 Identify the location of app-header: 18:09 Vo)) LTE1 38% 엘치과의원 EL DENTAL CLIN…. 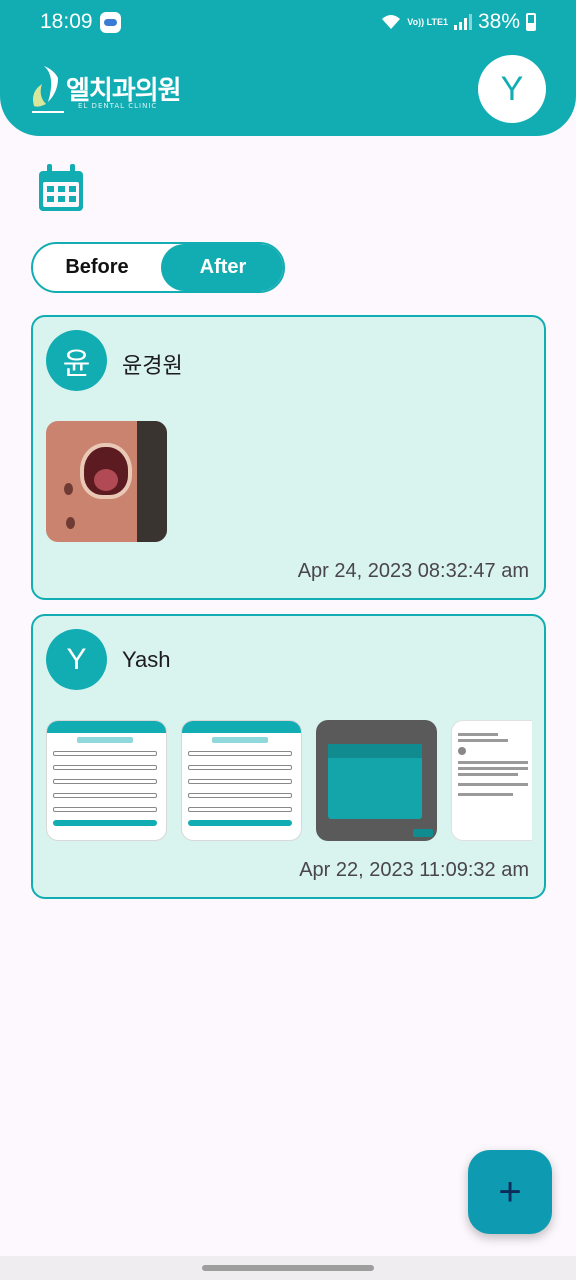
(288, 68).